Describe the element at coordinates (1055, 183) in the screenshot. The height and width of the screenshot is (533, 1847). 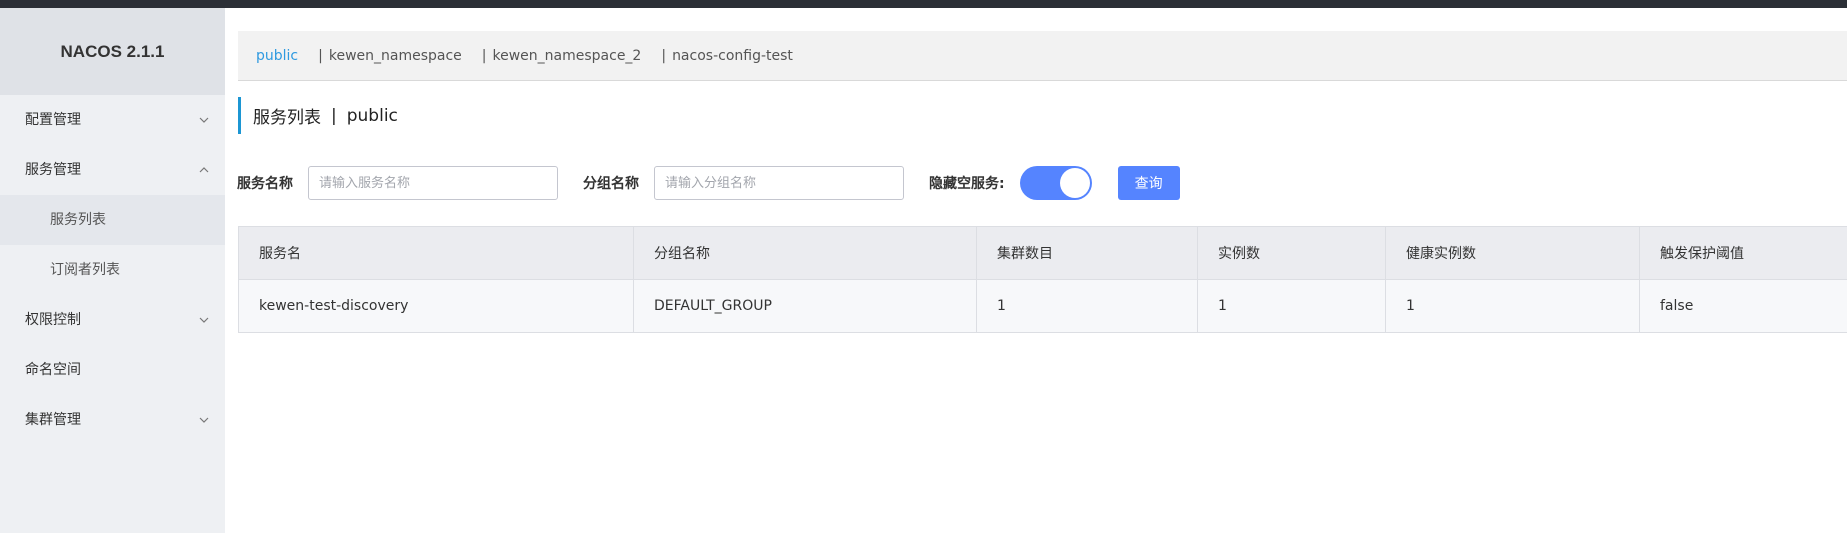
I see `hide-empty-services-toggle` at that location.